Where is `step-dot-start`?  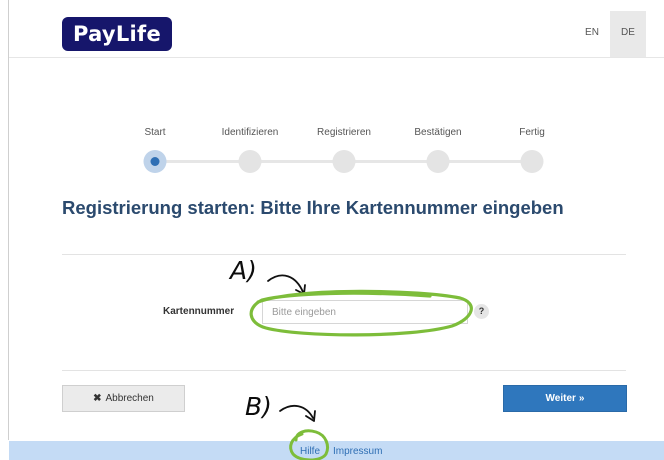 step-dot-start is located at coordinates (155, 161).